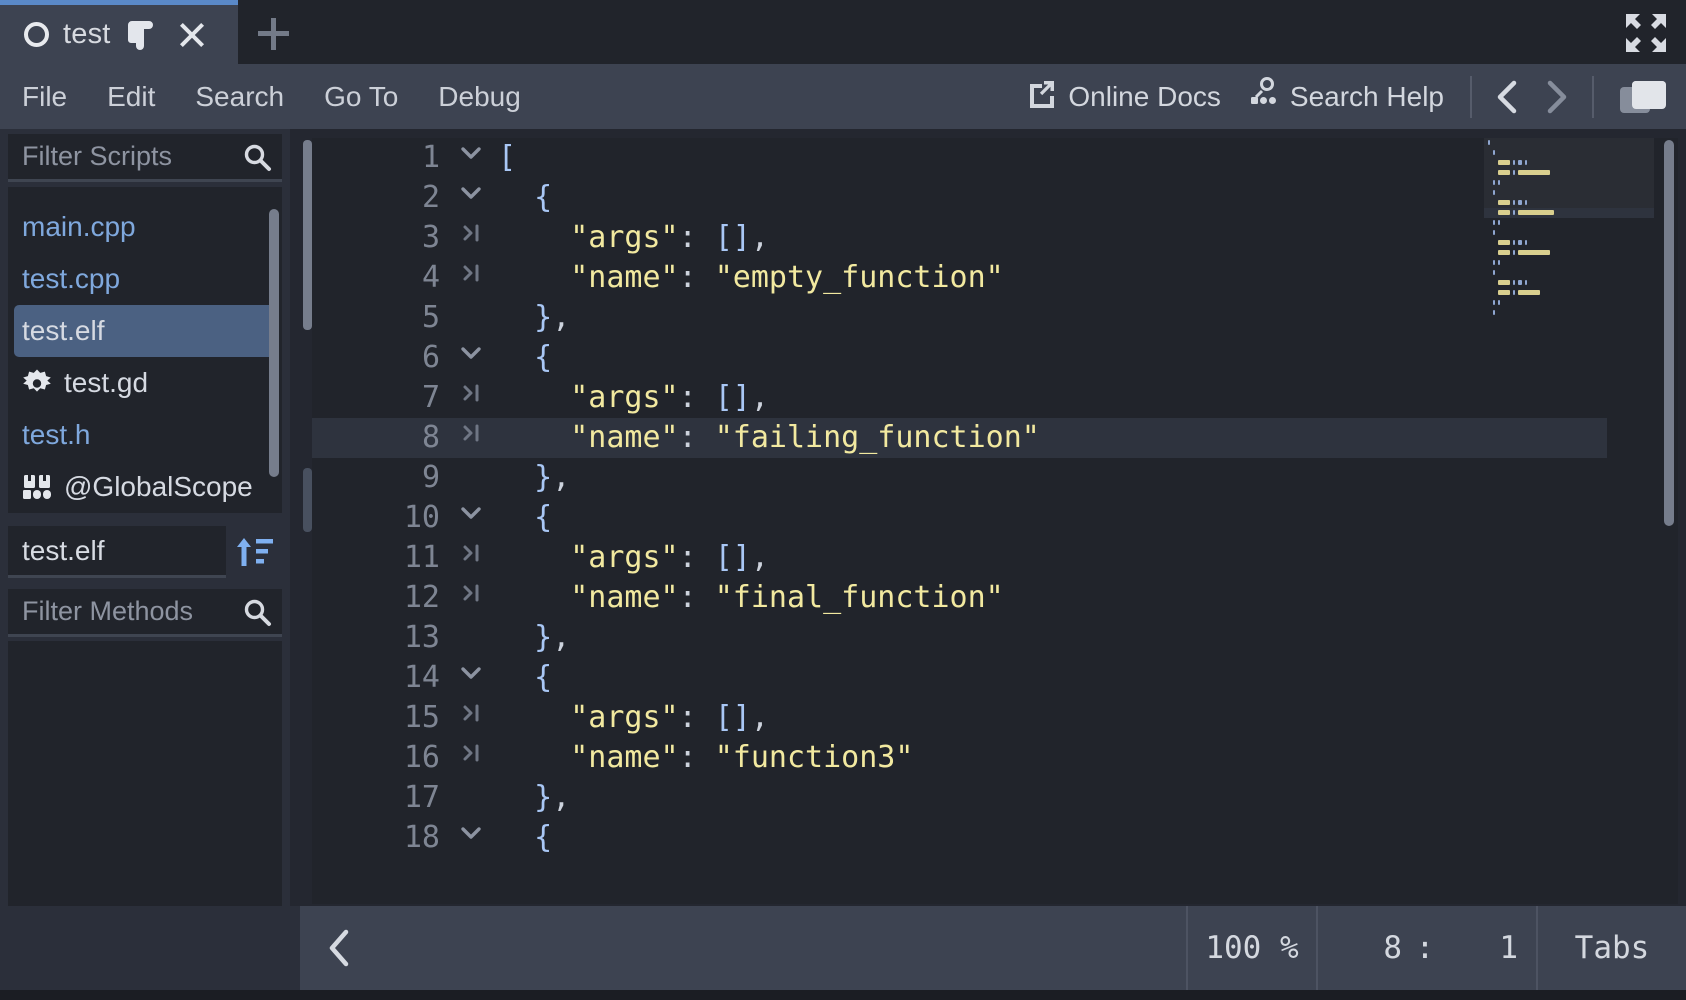  What do you see at coordinates (993, 948) in the screenshot?
I see `status-bar: 100 % 8 : 1 Tabs` at bounding box center [993, 948].